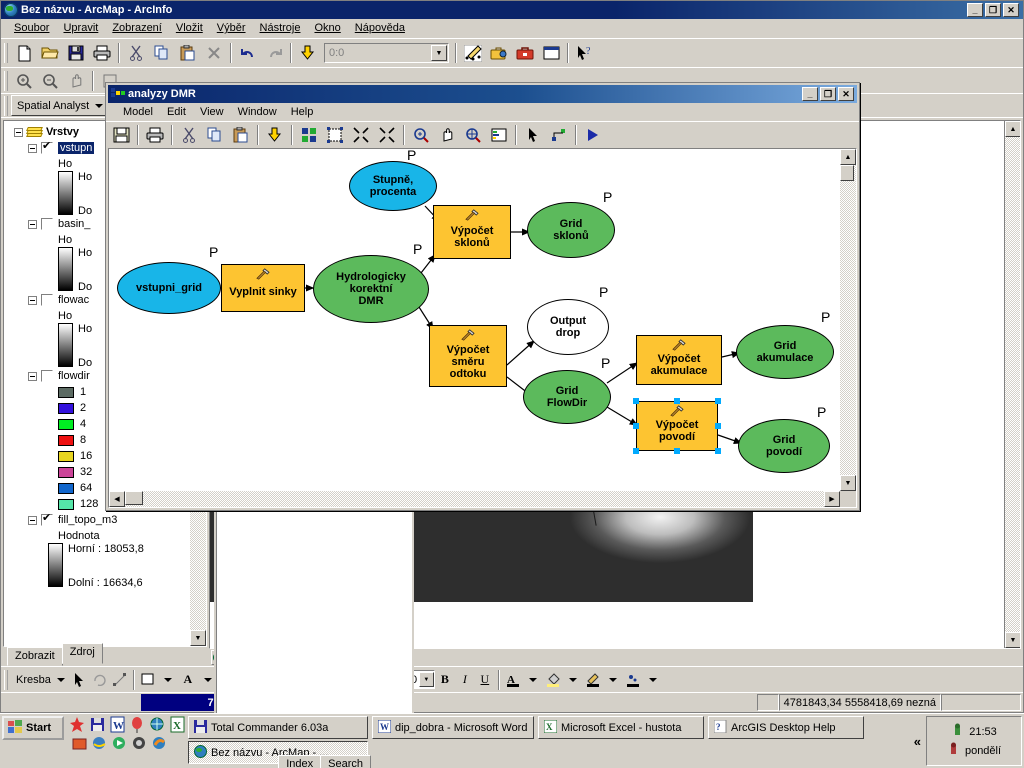 The height and width of the screenshot is (768, 1024). What do you see at coordinates (473, 53) in the screenshot?
I see `editor-toolbar-icon` at bounding box center [473, 53].